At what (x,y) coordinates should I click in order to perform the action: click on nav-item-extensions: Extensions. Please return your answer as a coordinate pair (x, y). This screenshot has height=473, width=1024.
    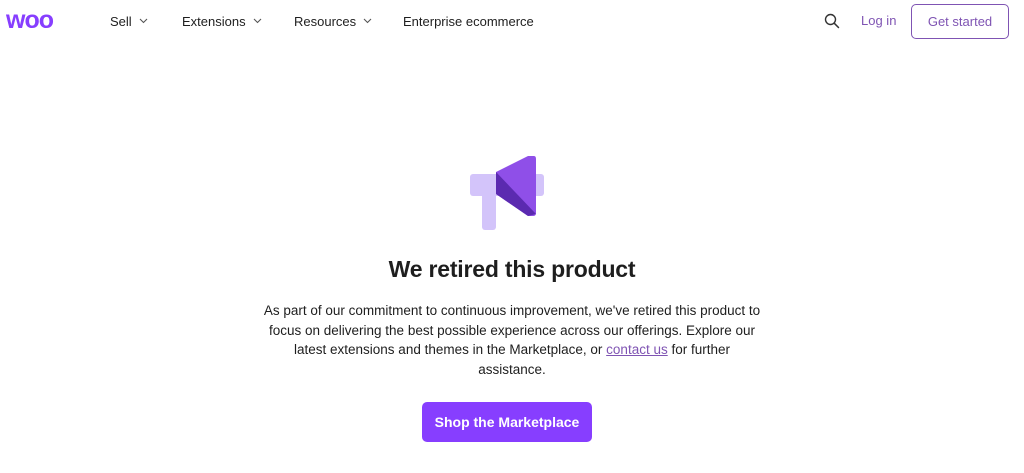
    Looking at the image, I should click on (222, 21).